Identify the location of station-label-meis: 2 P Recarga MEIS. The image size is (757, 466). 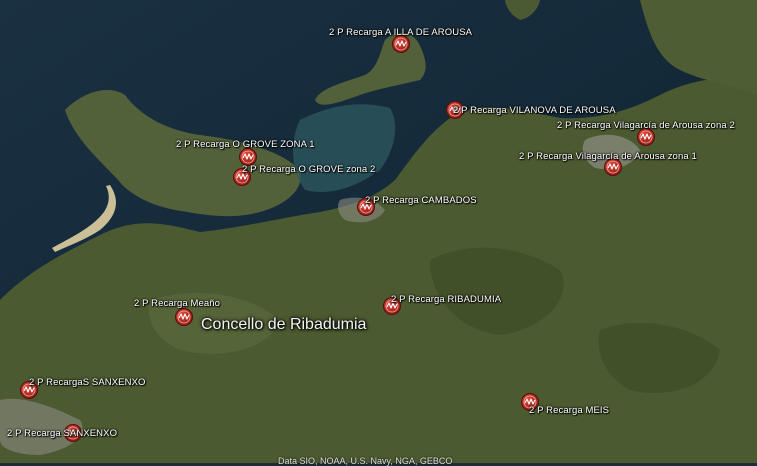
(569, 410).